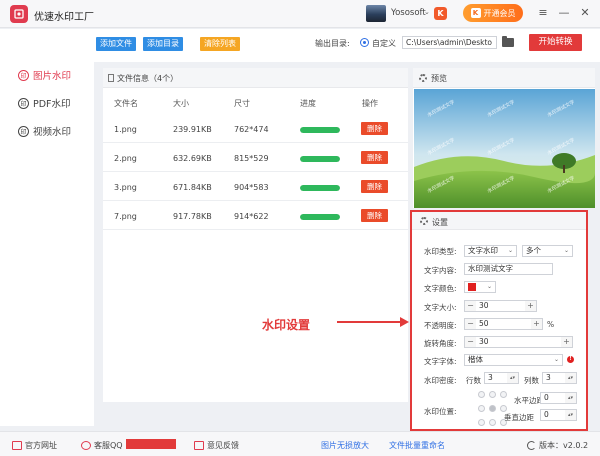 Image resolution: width=600 pixels, height=456 pixels. I want to click on text-color-label: 文字颜色:, so click(440, 288).